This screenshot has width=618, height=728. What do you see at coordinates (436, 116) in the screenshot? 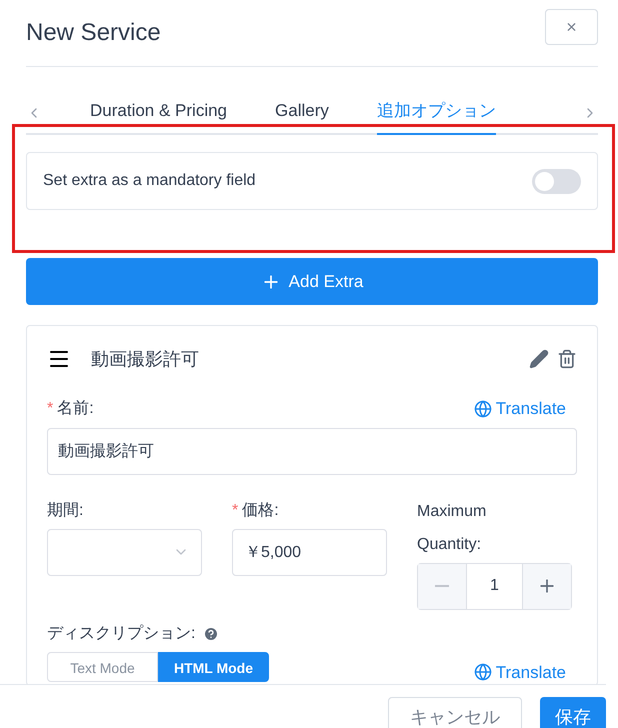
I see `tab: 追加オプション` at bounding box center [436, 116].